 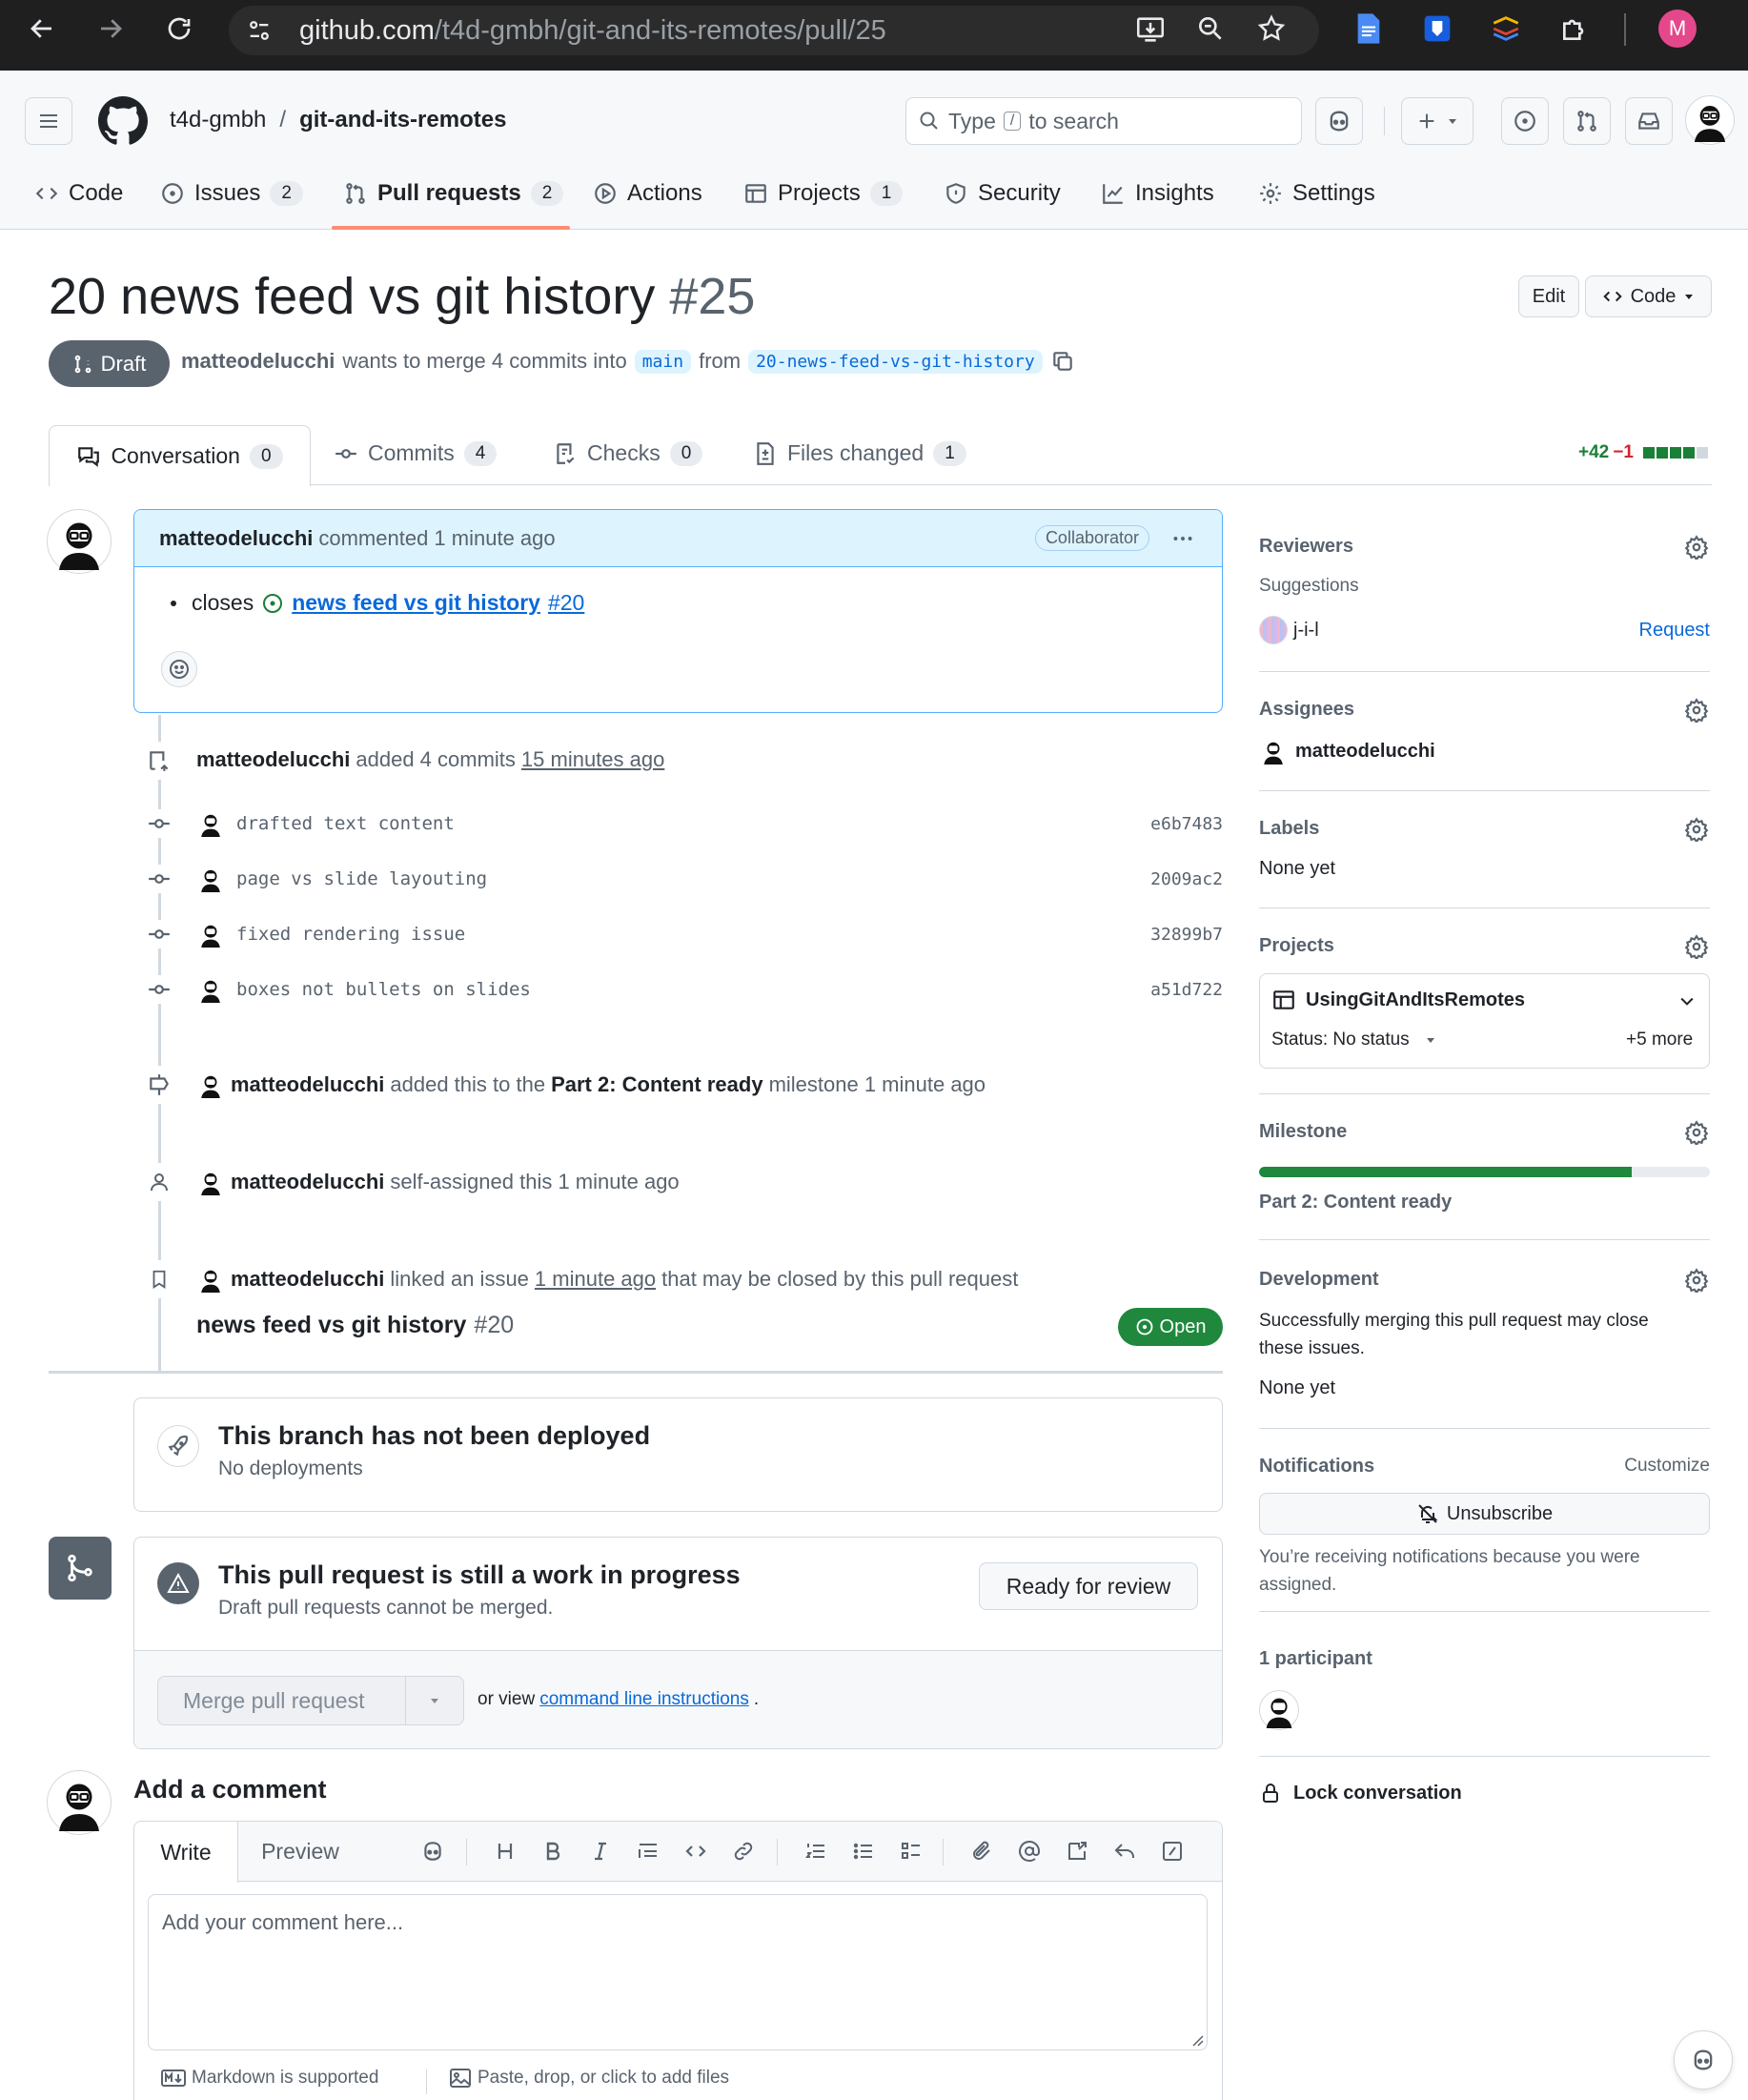 What do you see at coordinates (1369, 28) in the screenshot?
I see `docs-extension-icon` at bounding box center [1369, 28].